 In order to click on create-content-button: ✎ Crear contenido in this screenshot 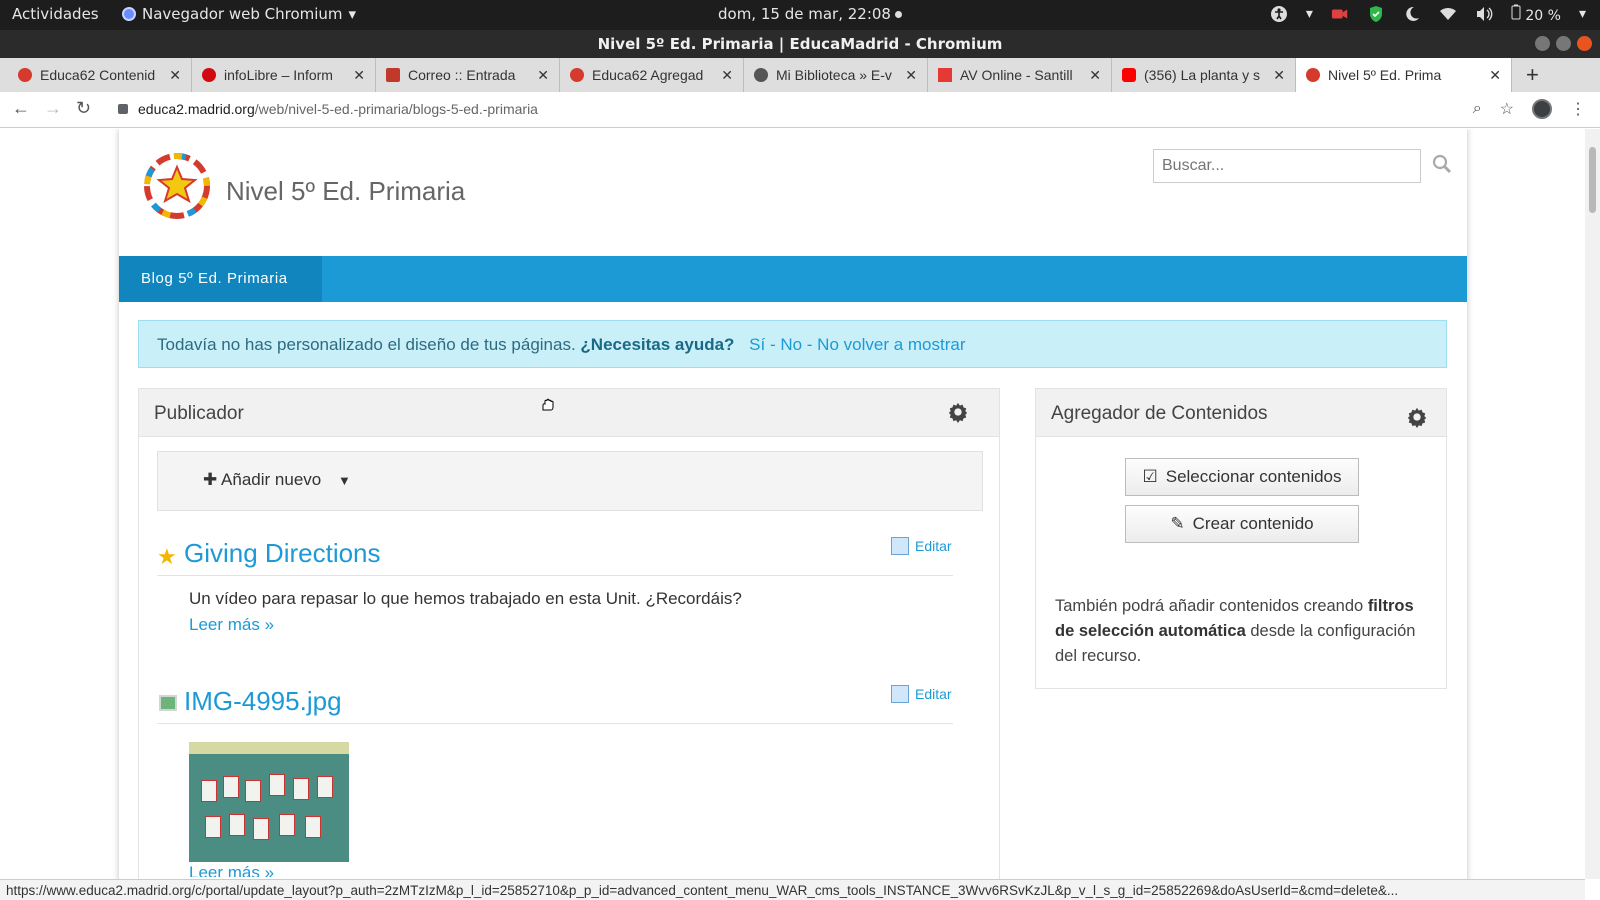, I will do `click(1242, 524)`.